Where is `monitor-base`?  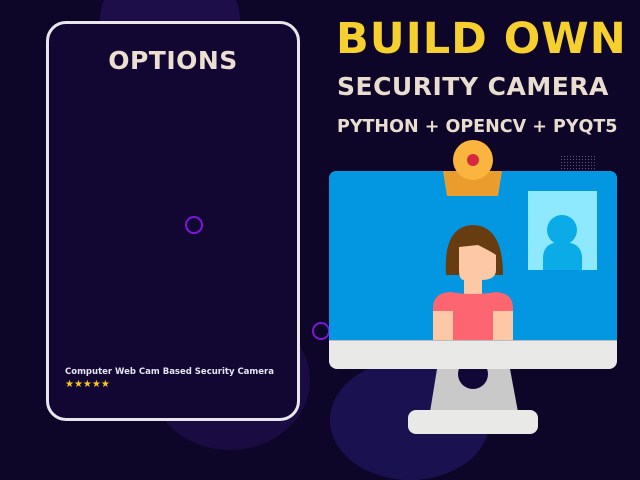
monitor-base is located at coordinates (473, 422).